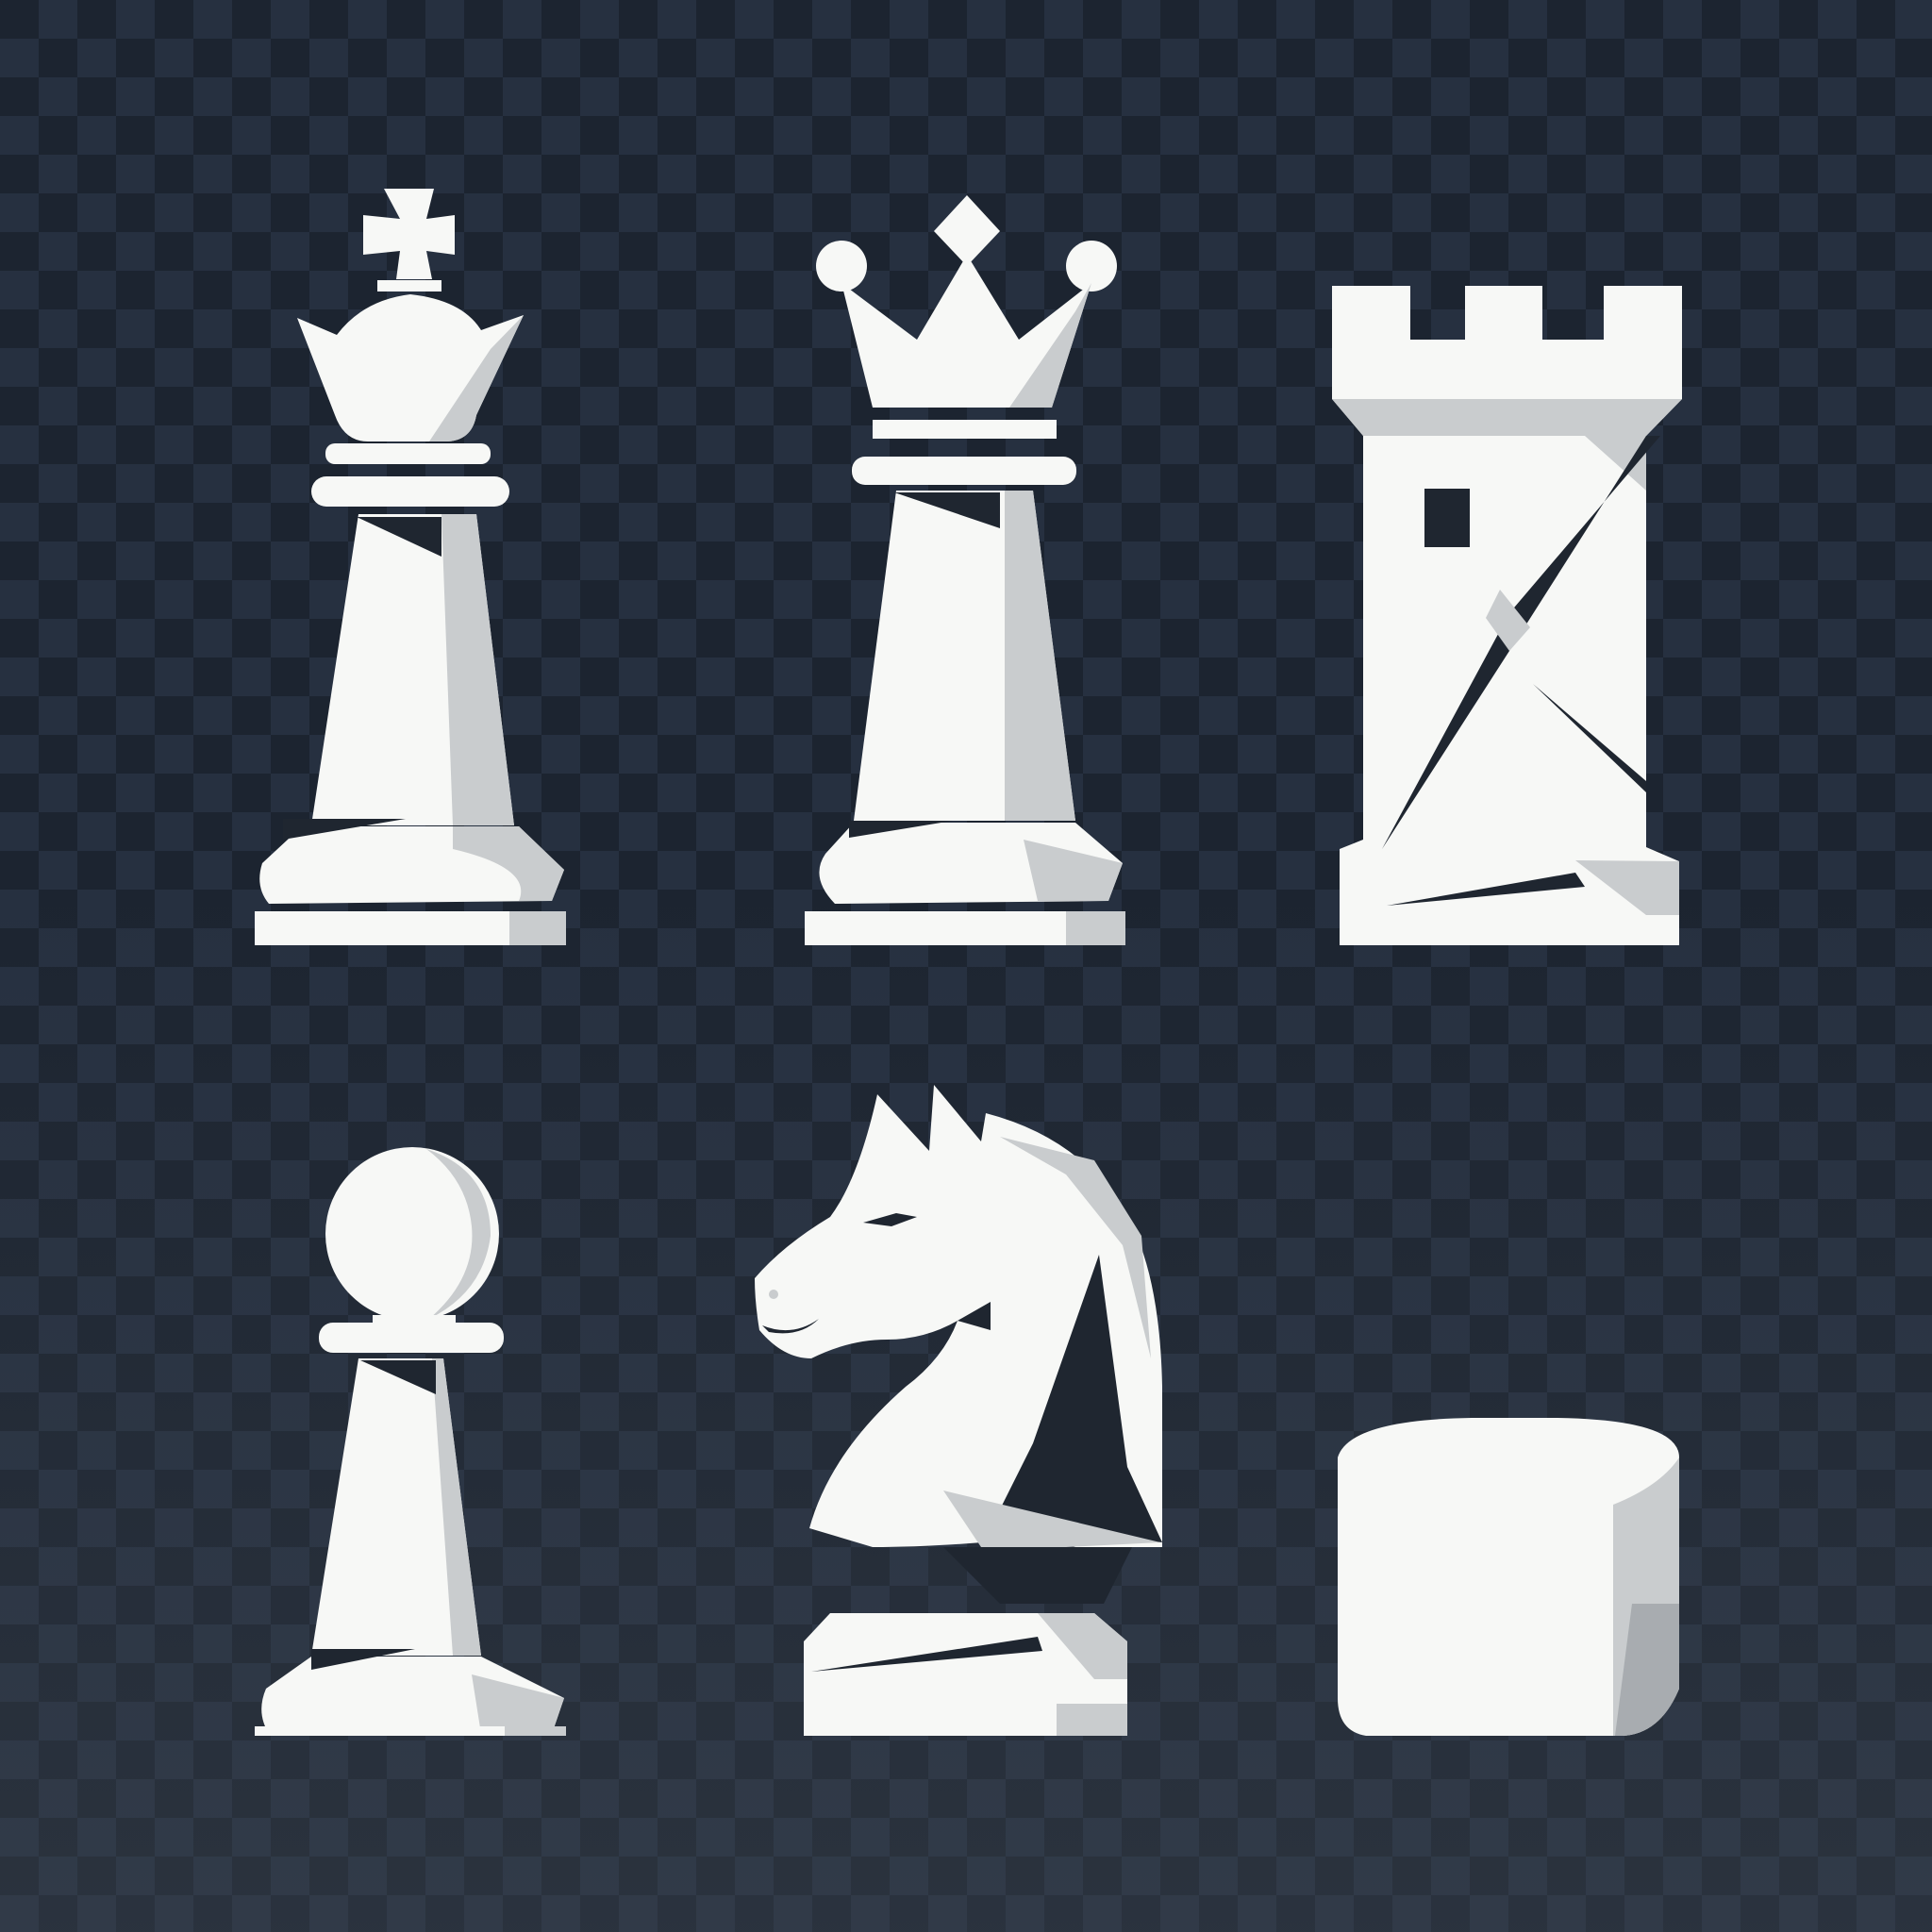 Image resolution: width=1932 pixels, height=1932 pixels. Describe the element at coordinates (410, 567) in the screenshot. I see `king-piece-icon` at that location.